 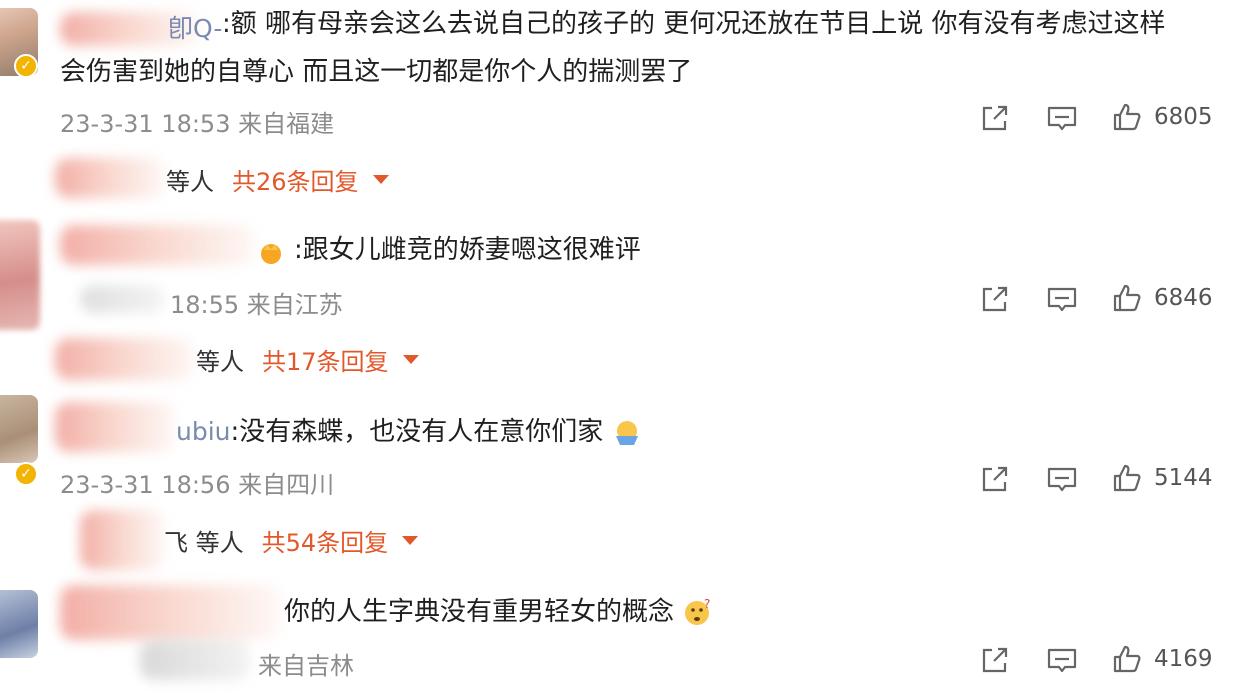 I want to click on like-count: 4169, so click(x=1183, y=659).